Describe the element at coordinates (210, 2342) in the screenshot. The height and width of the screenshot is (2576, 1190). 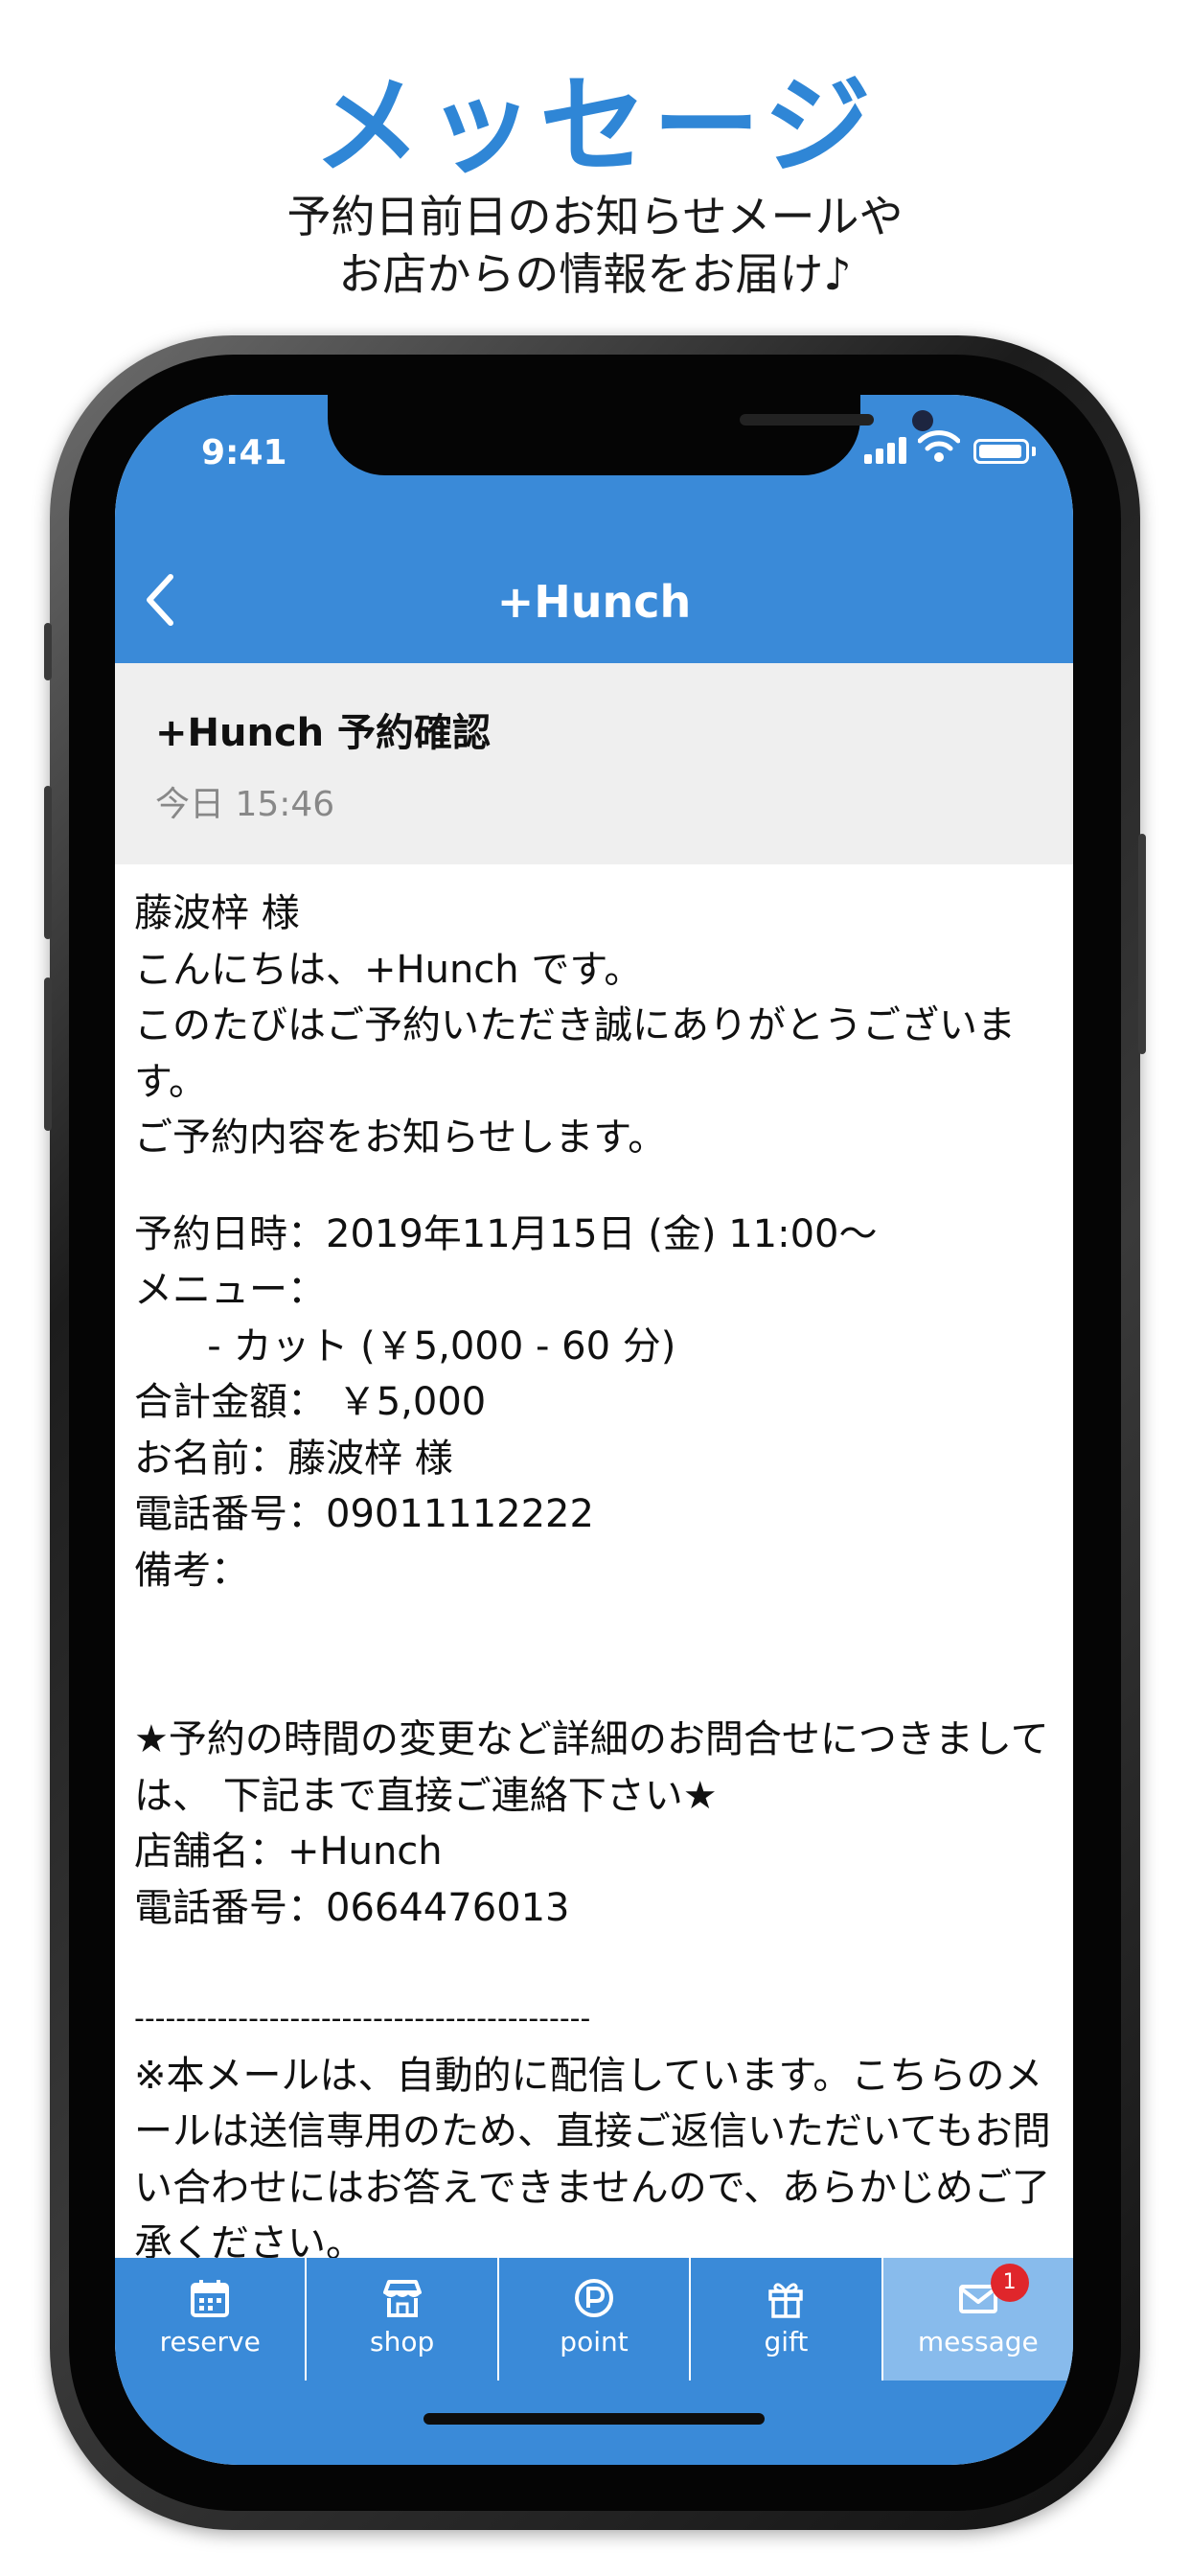
I see `tab-reserve-label: reserve` at that location.